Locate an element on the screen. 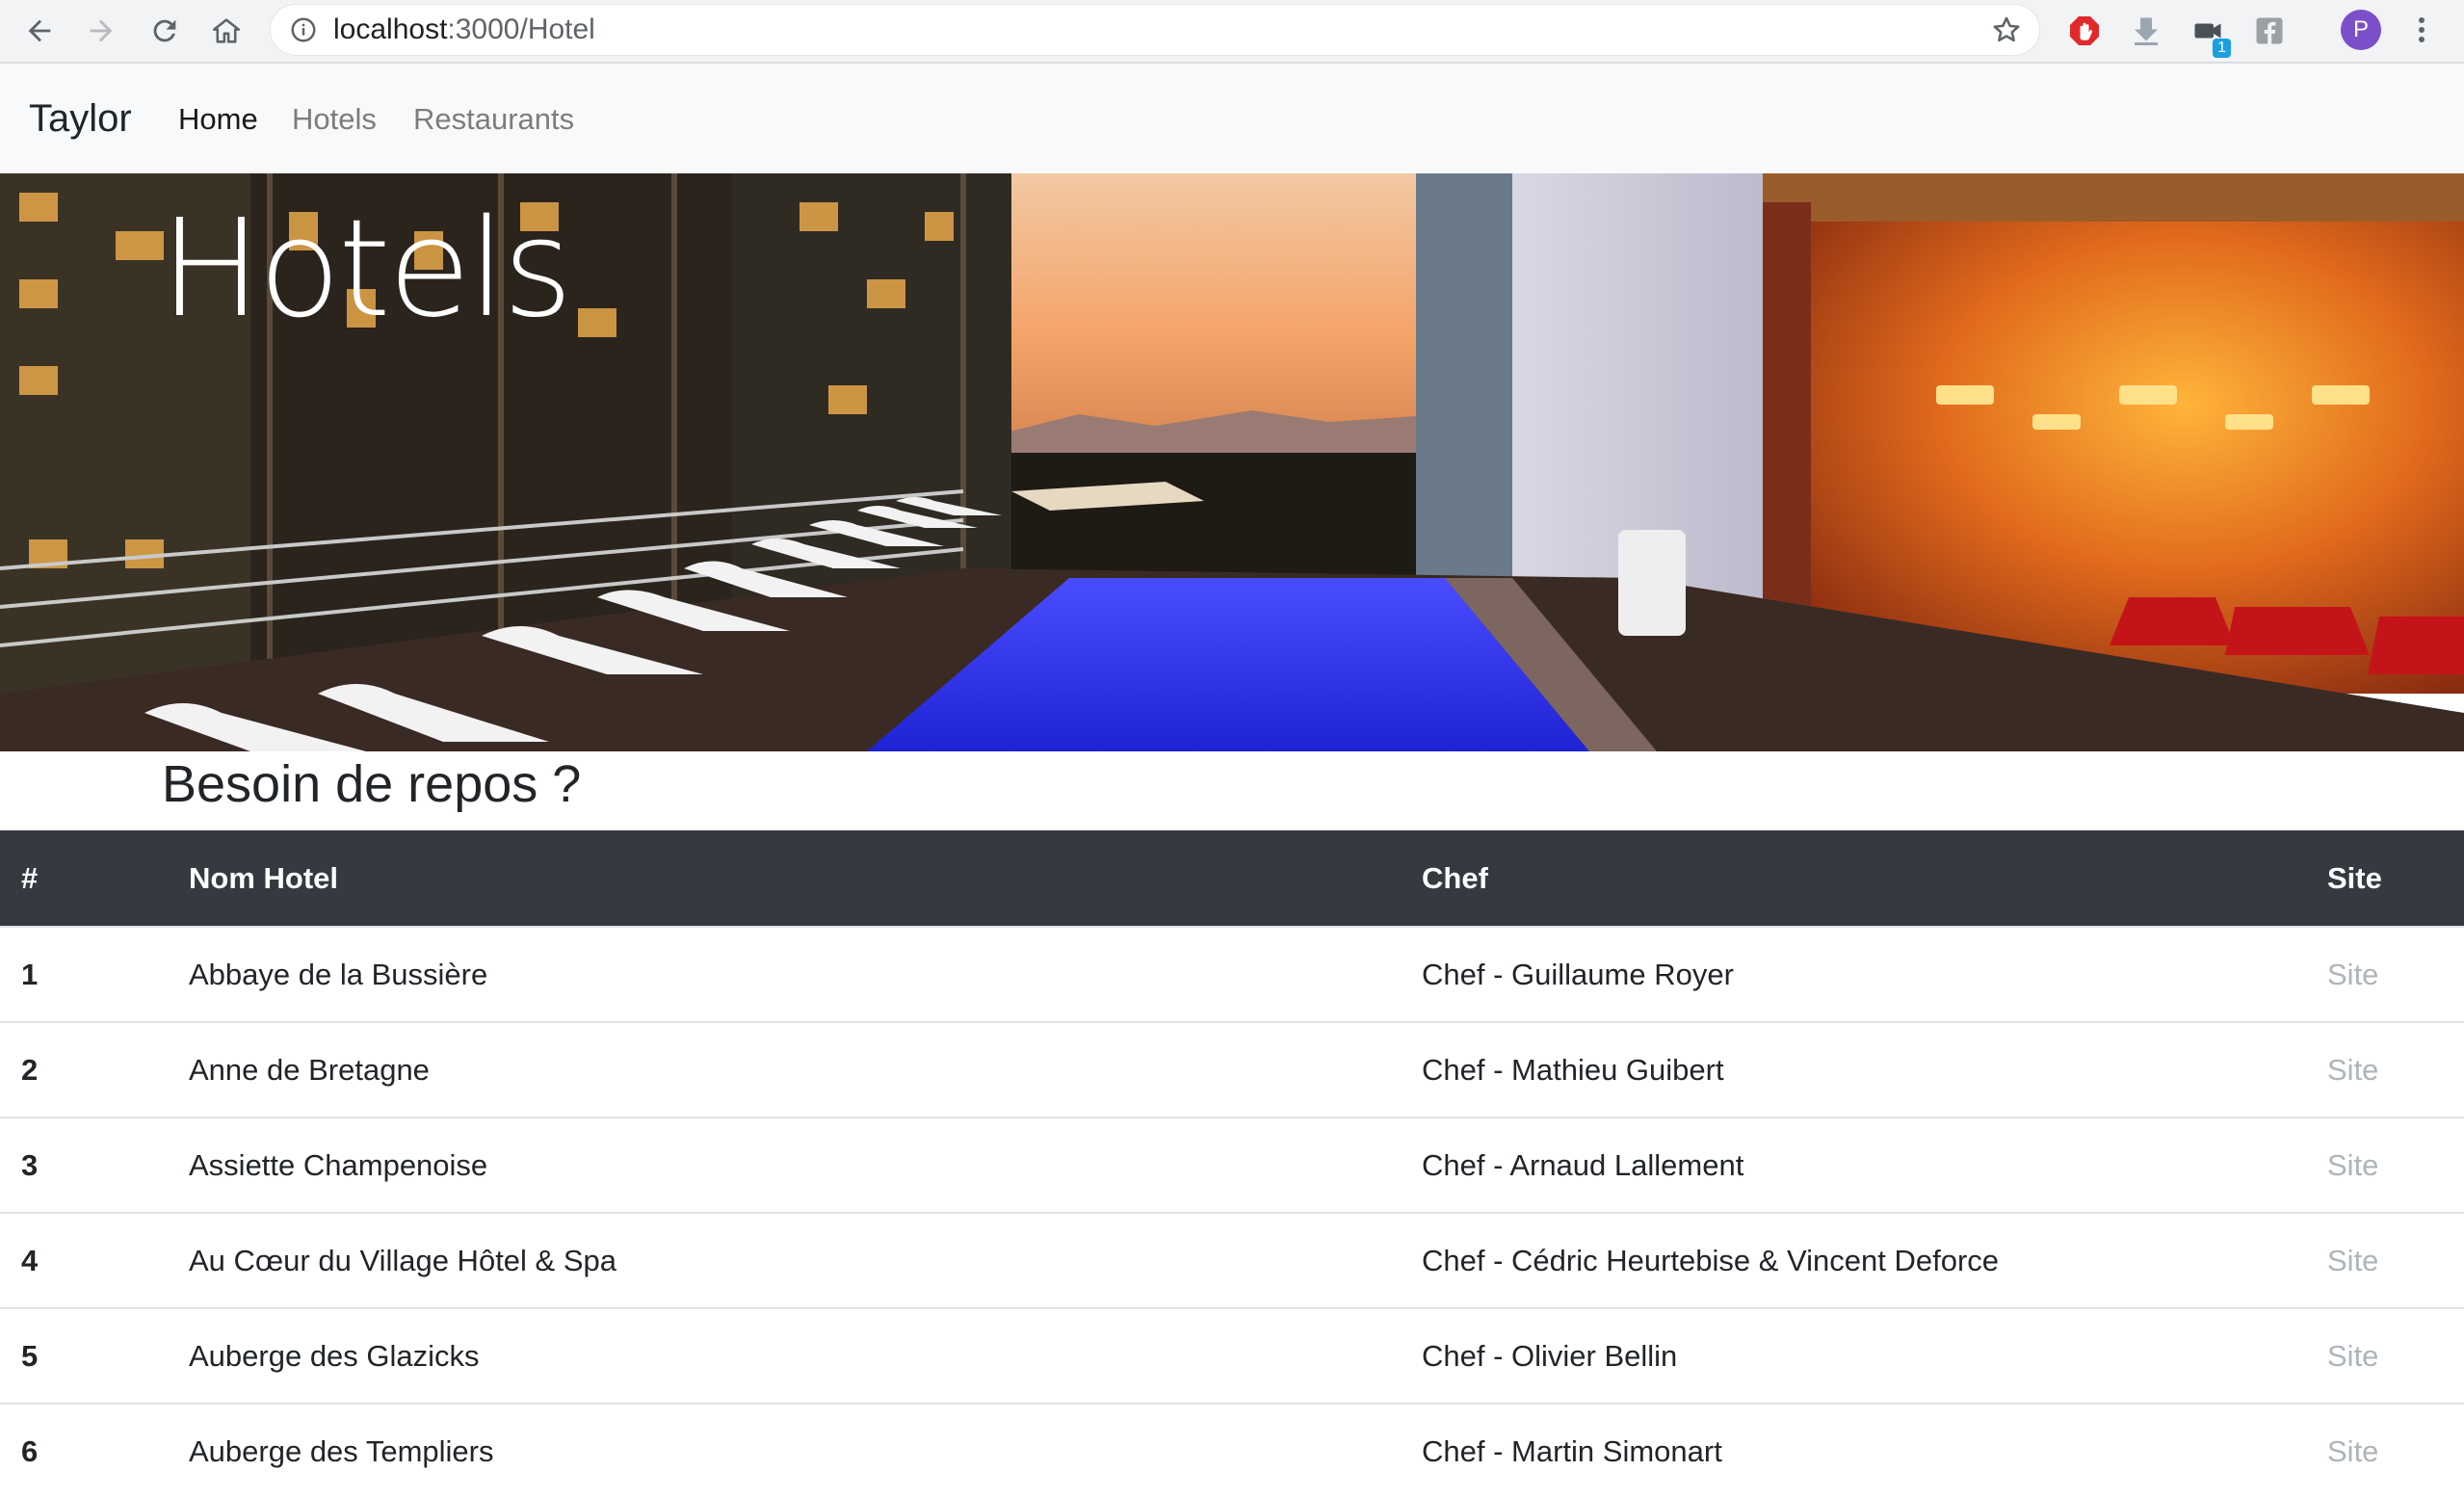 This screenshot has width=2464, height=1498. hotel-name: Anne de Bretagne is located at coordinates (805, 1069).